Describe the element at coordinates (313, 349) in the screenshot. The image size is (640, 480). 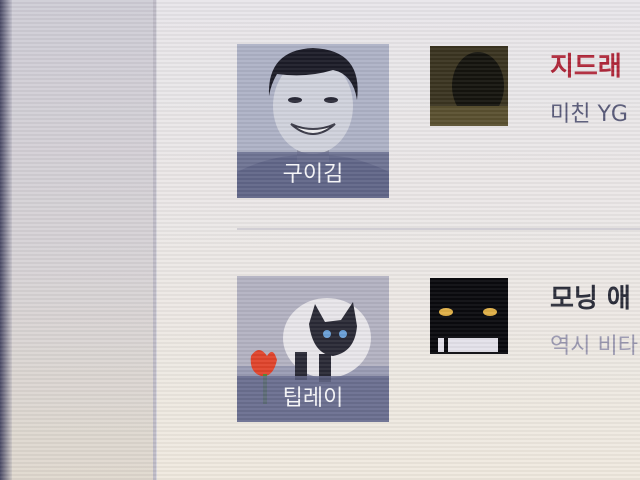
I see `avatar: 팁레이` at that location.